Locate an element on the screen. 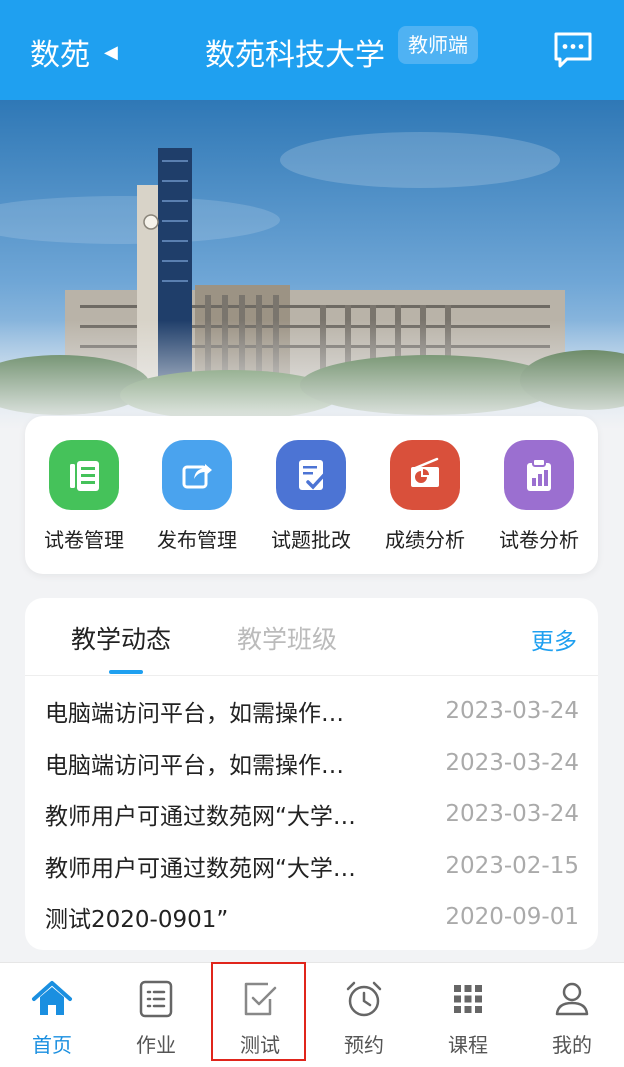  news-item: 教师用户可通过数苑网“大学… 2023-02-15 is located at coordinates (312, 866).